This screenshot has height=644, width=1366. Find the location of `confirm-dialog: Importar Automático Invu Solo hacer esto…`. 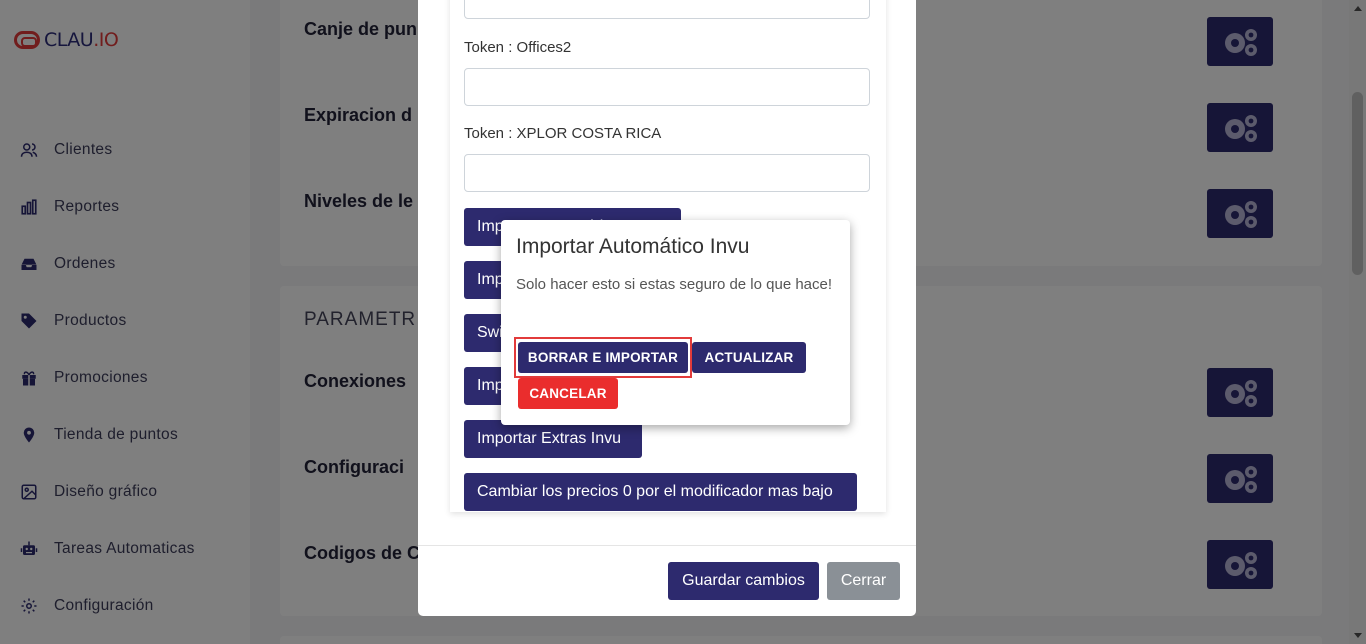

confirm-dialog: Importar Automático Invu Solo hacer esto… is located at coordinates (675, 322).